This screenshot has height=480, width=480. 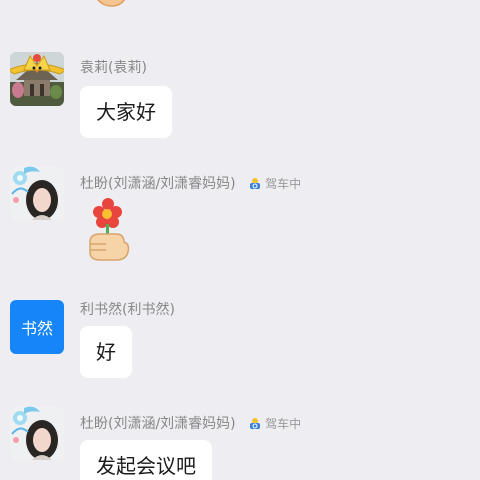 What do you see at coordinates (127, 310) in the screenshot?
I see `sender-name: 利书然(利书然)` at bounding box center [127, 310].